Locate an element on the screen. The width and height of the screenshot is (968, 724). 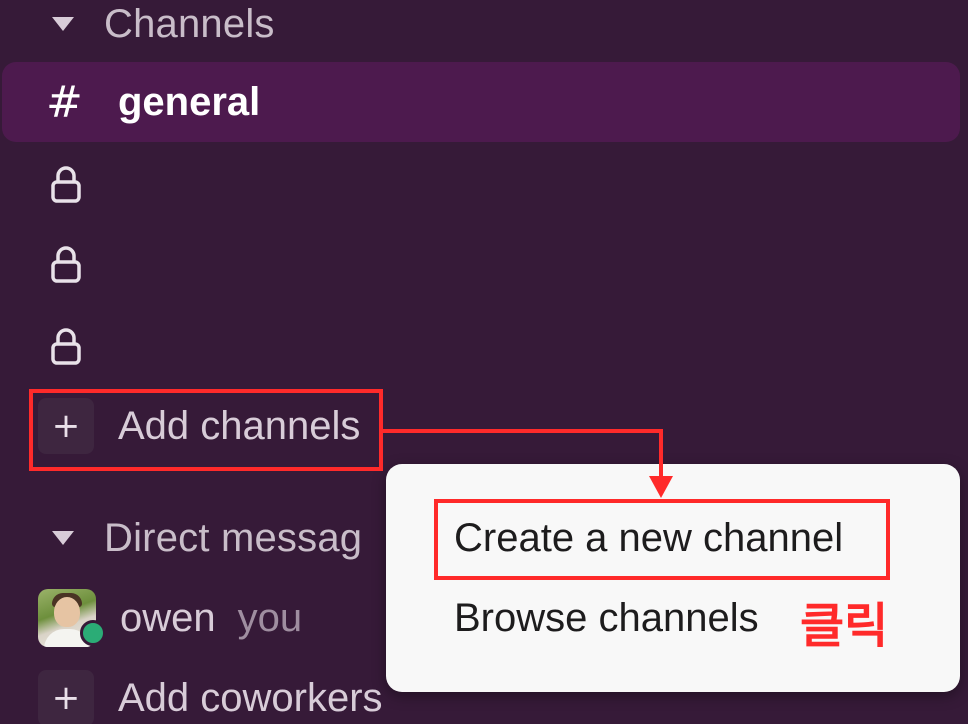
annotation-click-text: 클릭 is located at coordinates (844, 626).